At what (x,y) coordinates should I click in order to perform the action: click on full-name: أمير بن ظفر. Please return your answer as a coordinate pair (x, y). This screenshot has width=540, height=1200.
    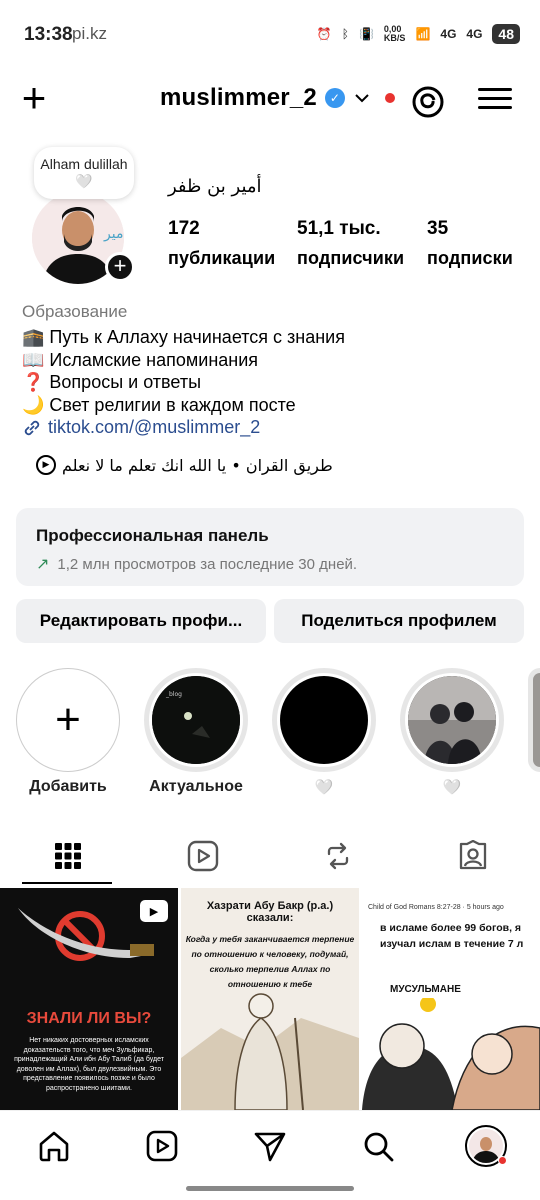
    Looking at the image, I should click on (215, 186).